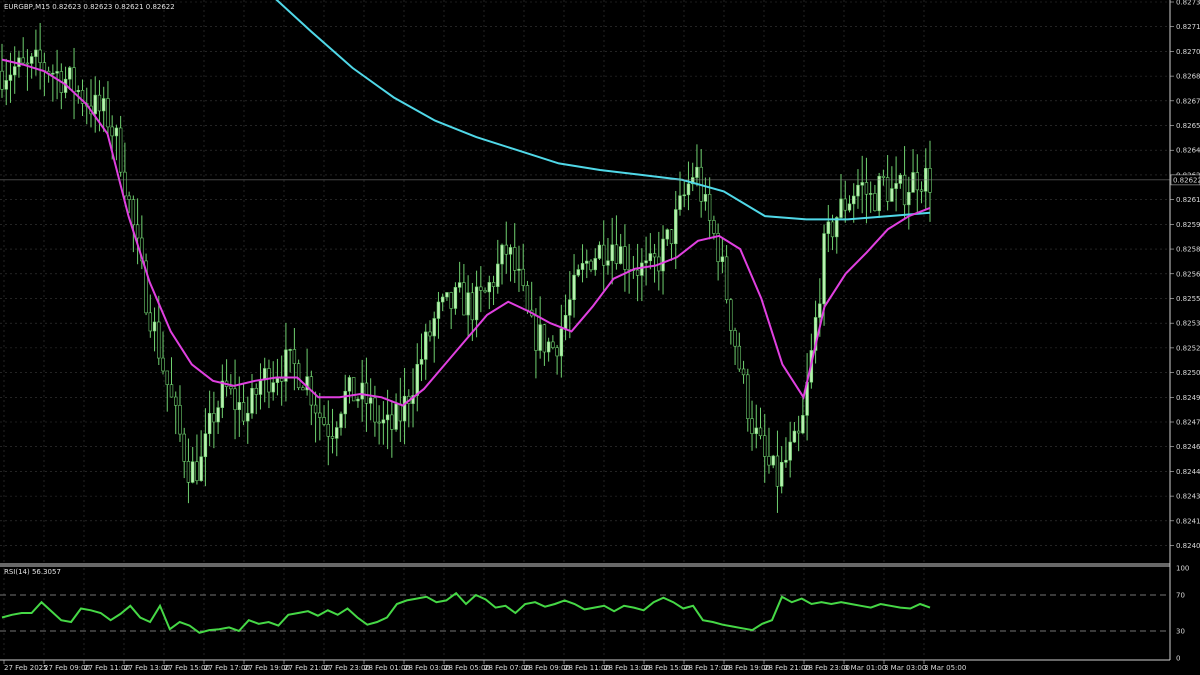 The width and height of the screenshot is (1200, 675). What do you see at coordinates (1180, 632) in the screenshot?
I see `rsi-tick-label: 30` at bounding box center [1180, 632].